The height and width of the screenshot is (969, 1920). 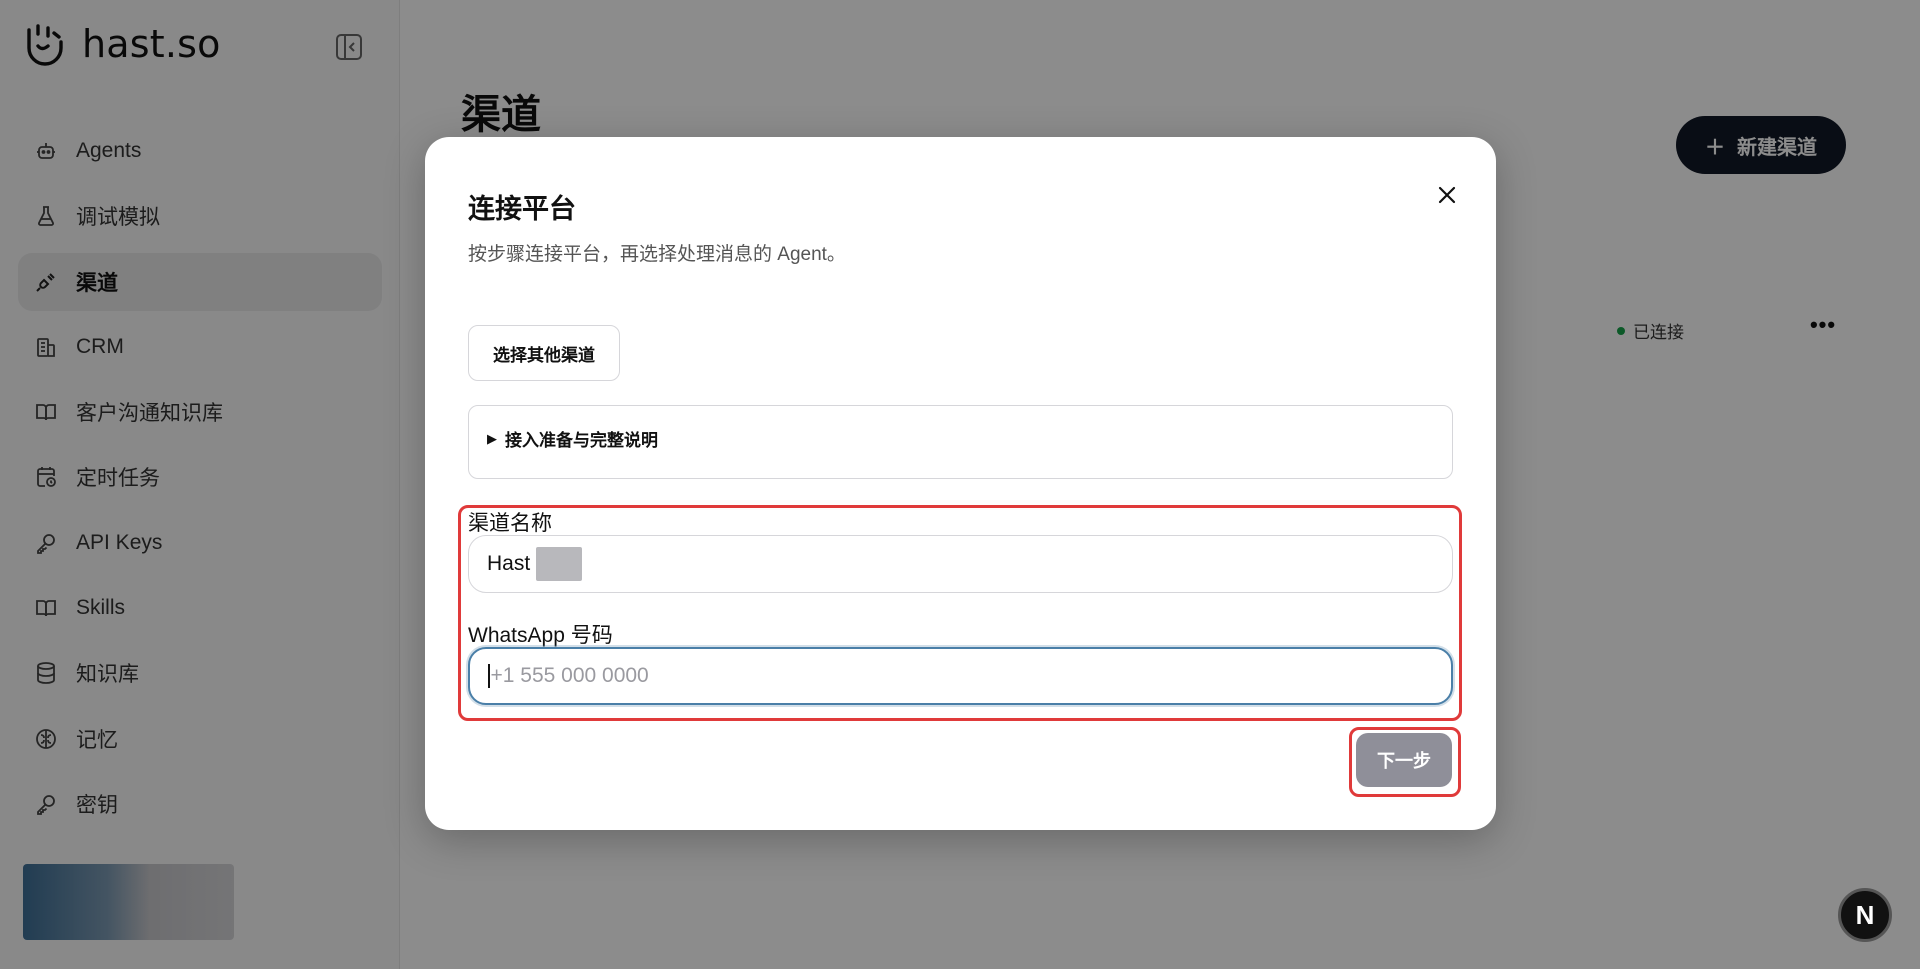 I want to click on triangle-right-icon: ▶, so click(x=492, y=438).